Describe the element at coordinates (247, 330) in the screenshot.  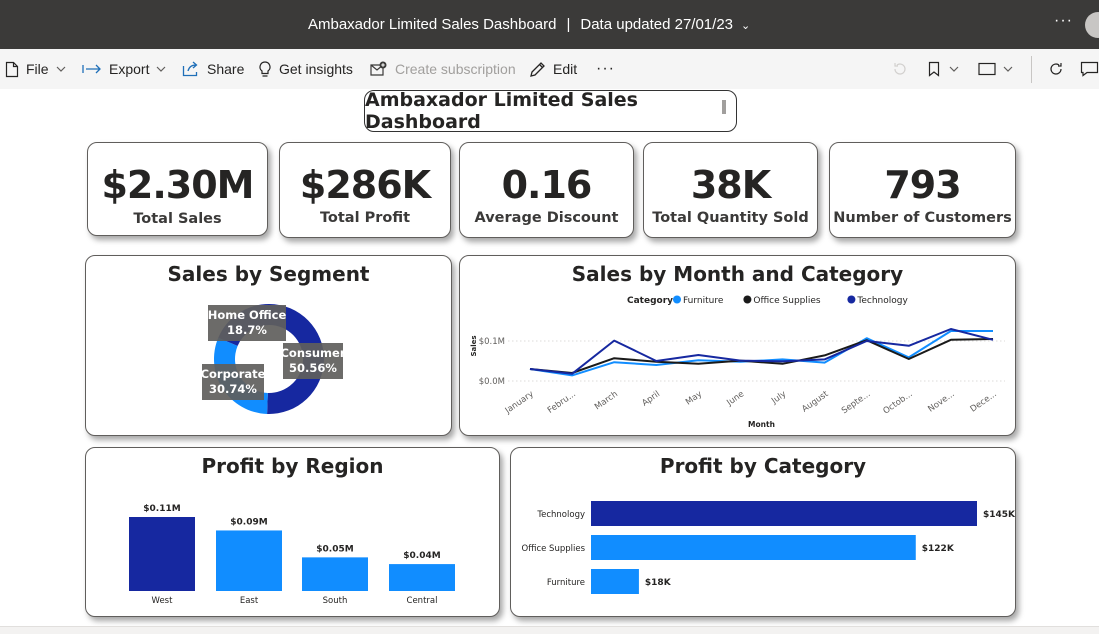
I see `data-label-value: 18.7%` at that location.